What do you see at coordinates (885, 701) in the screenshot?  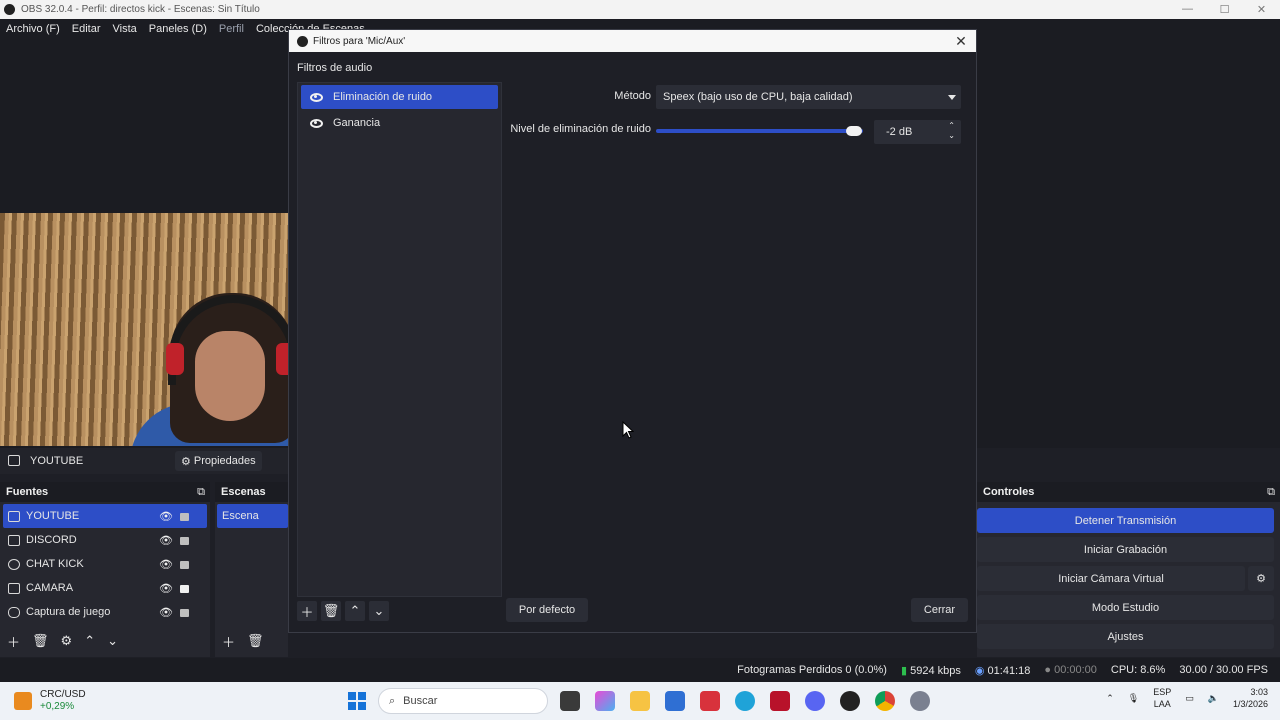 I see `chrome-icon` at bounding box center [885, 701].